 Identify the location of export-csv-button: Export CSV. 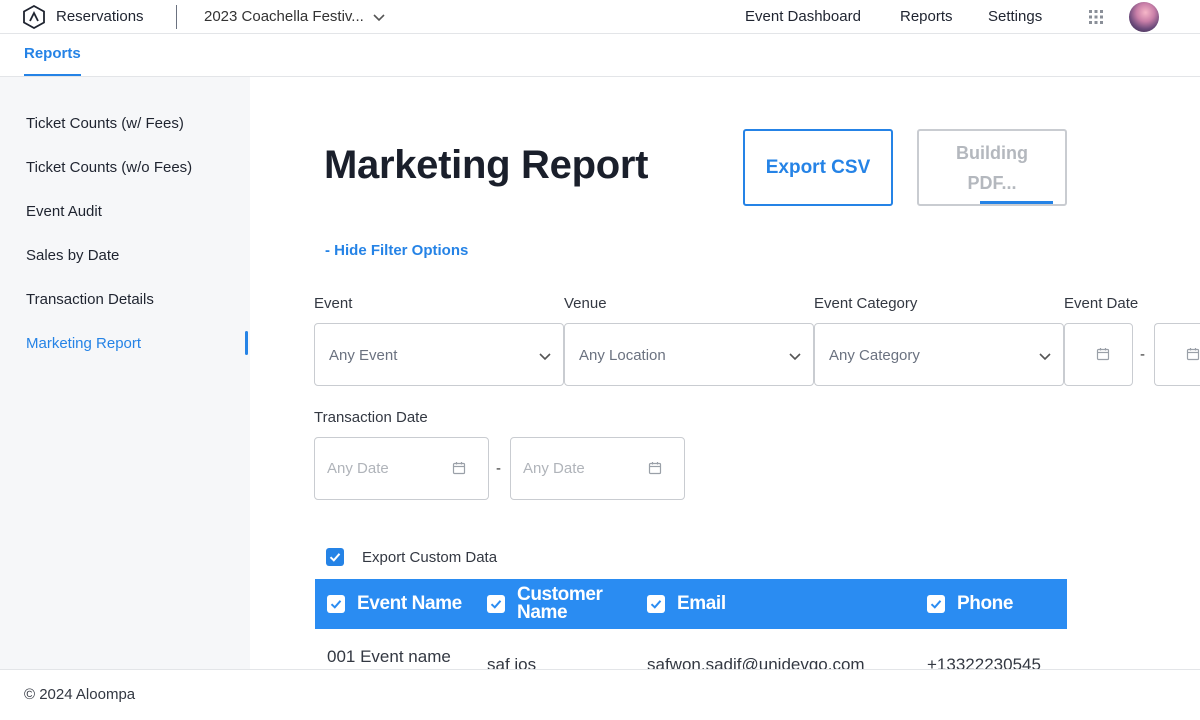
(818, 167).